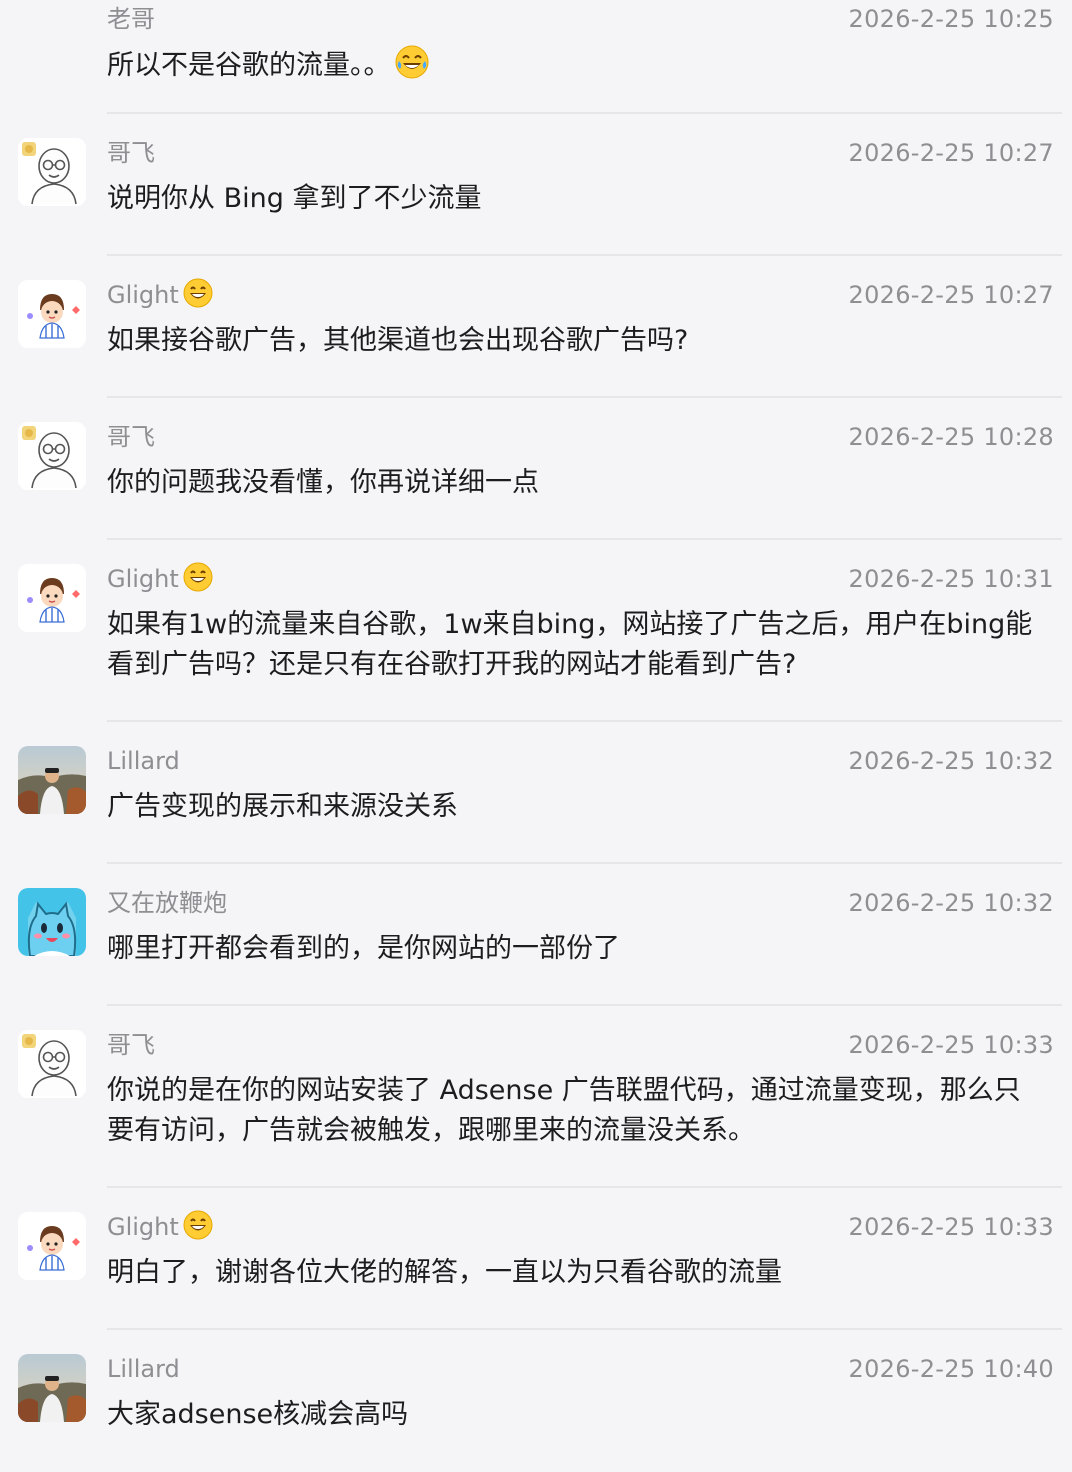 This screenshot has width=1072, height=1472. Describe the element at coordinates (444, 1272) in the screenshot. I see `message-text: 明白了，谢谢各位大佬的解答，一直以为只看谷歌的流量` at that location.